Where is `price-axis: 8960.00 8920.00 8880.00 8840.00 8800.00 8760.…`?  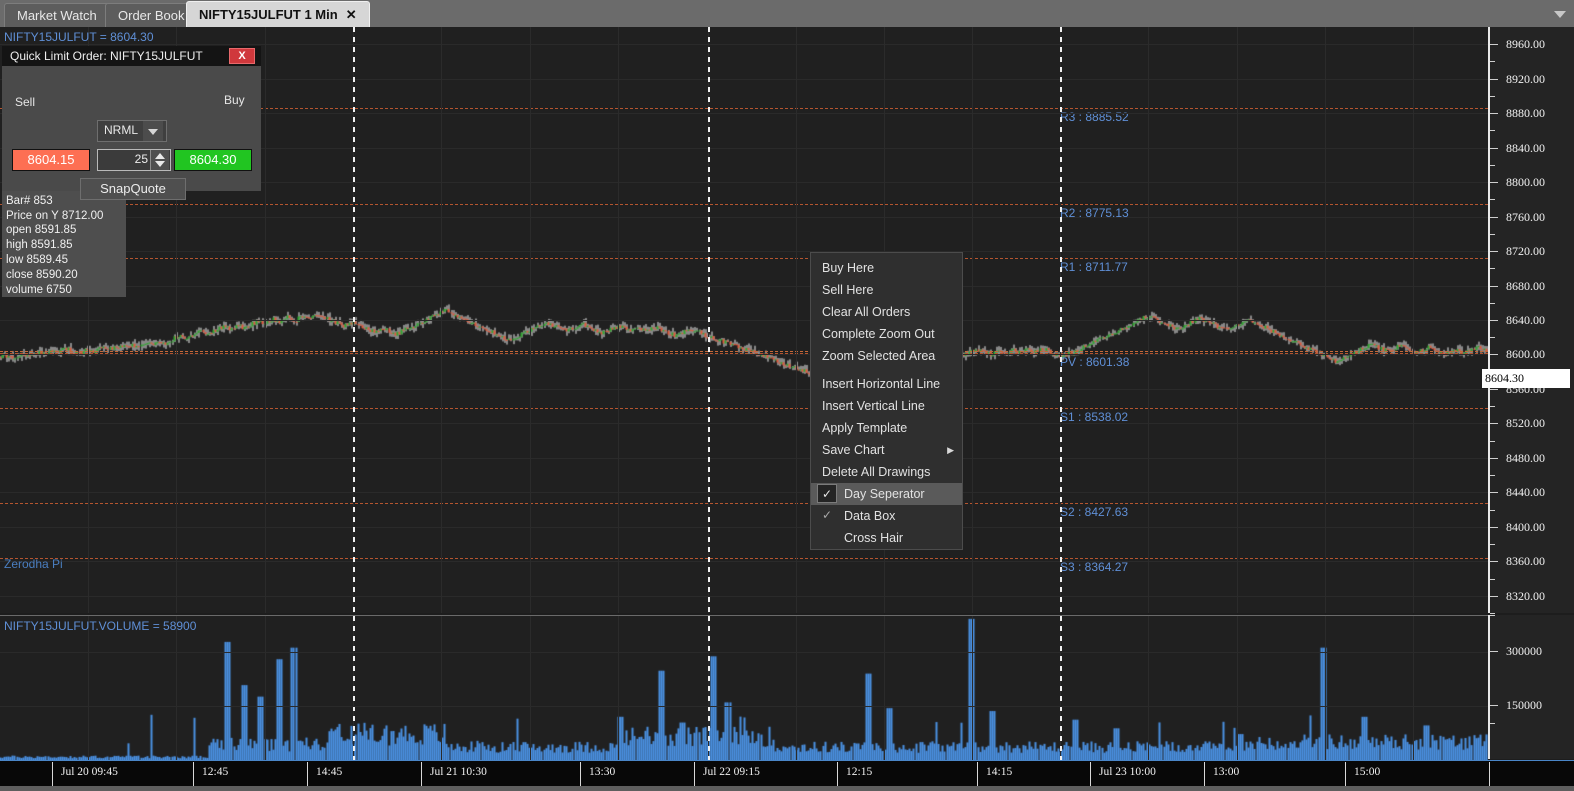
price-axis: 8960.00 8920.00 8880.00 8840.00 8800.00 8760.… is located at coordinates (1531, 320).